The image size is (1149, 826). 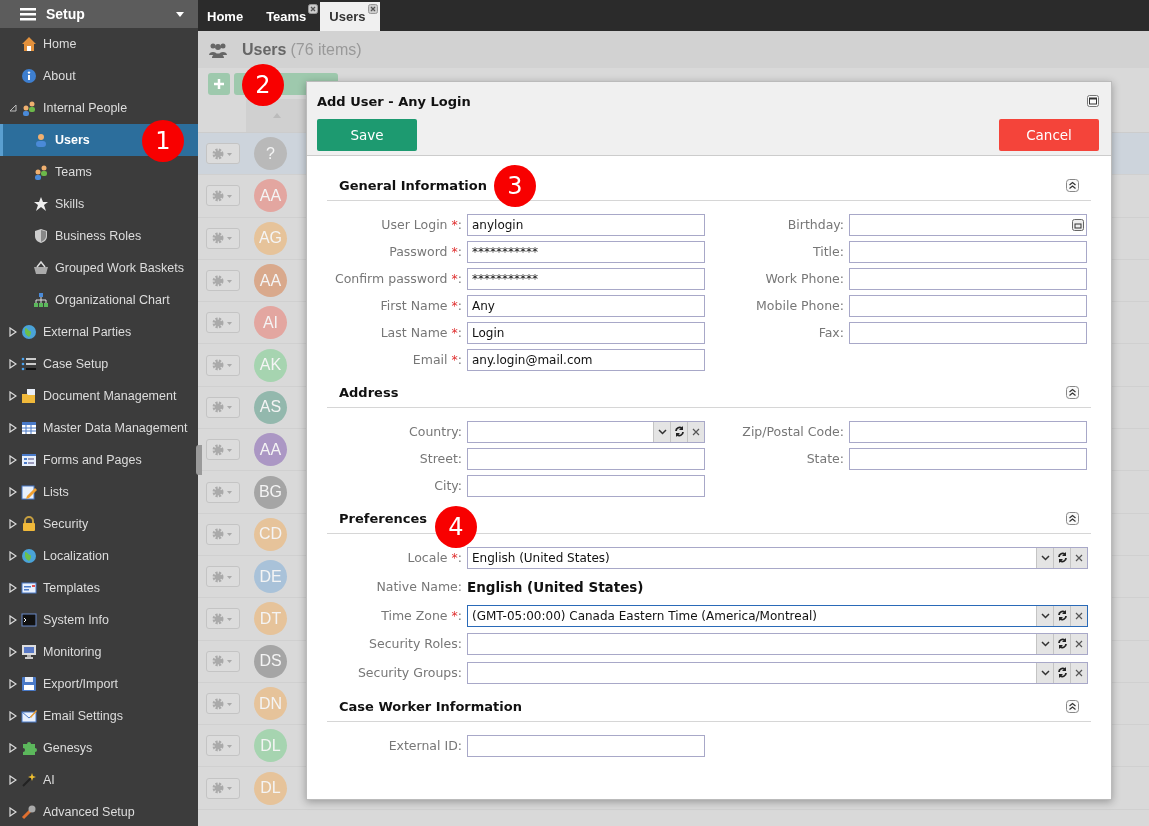 What do you see at coordinates (99, 588) in the screenshot?
I see `sidebar-item: Templates` at bounding box center [99, 588].